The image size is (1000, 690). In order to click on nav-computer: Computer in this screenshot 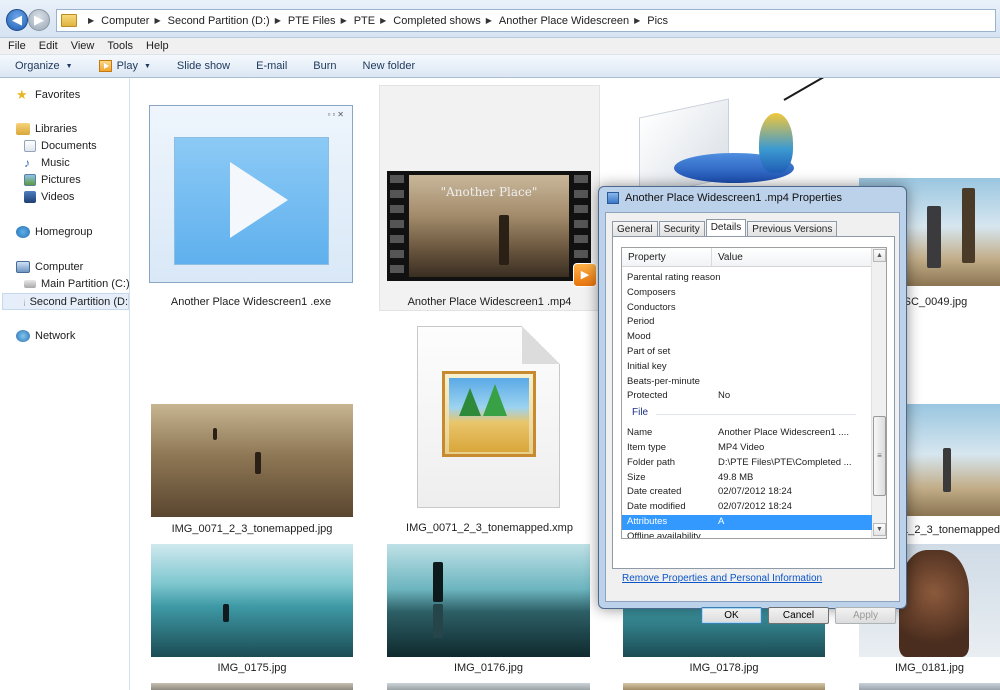, I will do `click(49, 267)`.